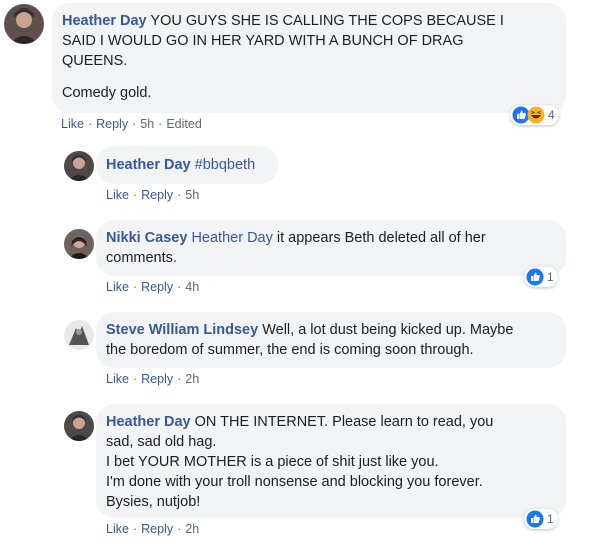  I want to click on reaction-count: 4, so click(551, 115).